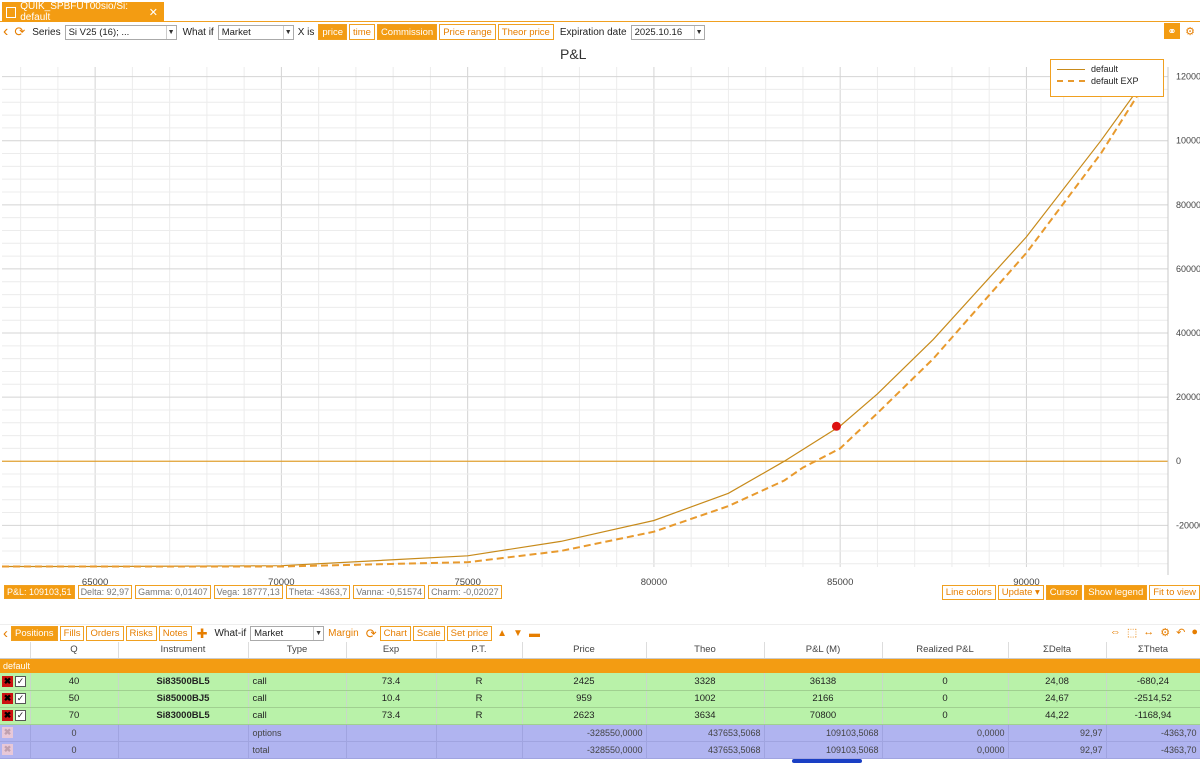  I want to click on group-row: default, so click(600, 665).